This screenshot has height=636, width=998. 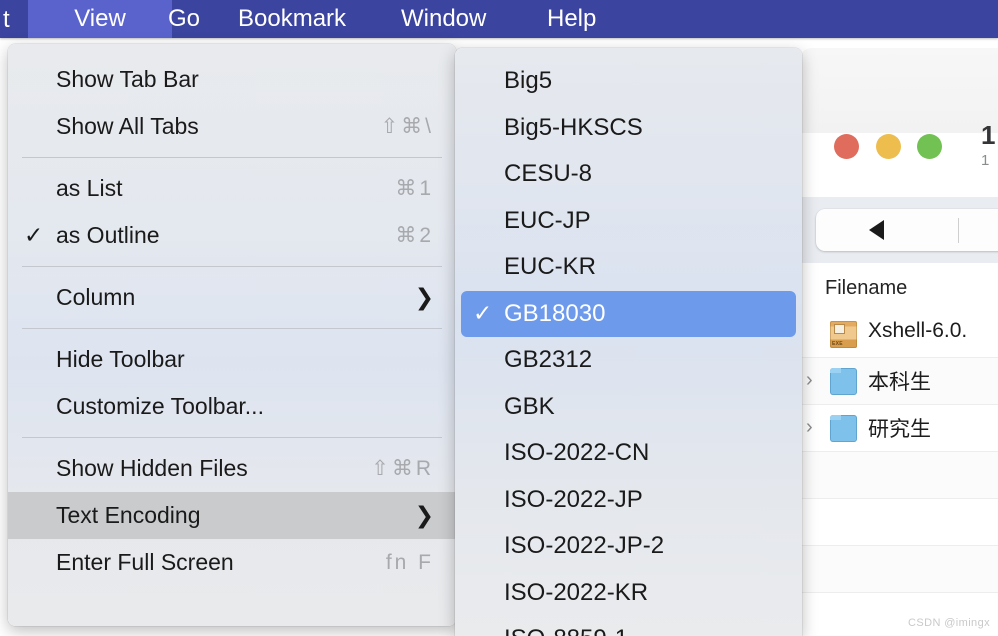 I want to click on encoding-label: GB2312, so click(x=548, y=360).